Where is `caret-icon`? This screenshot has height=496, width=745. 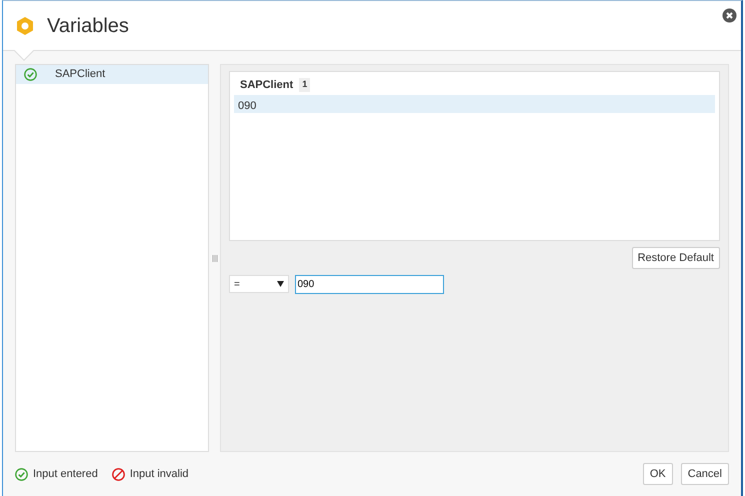 caret-icon is located at coordinates (280, 284).